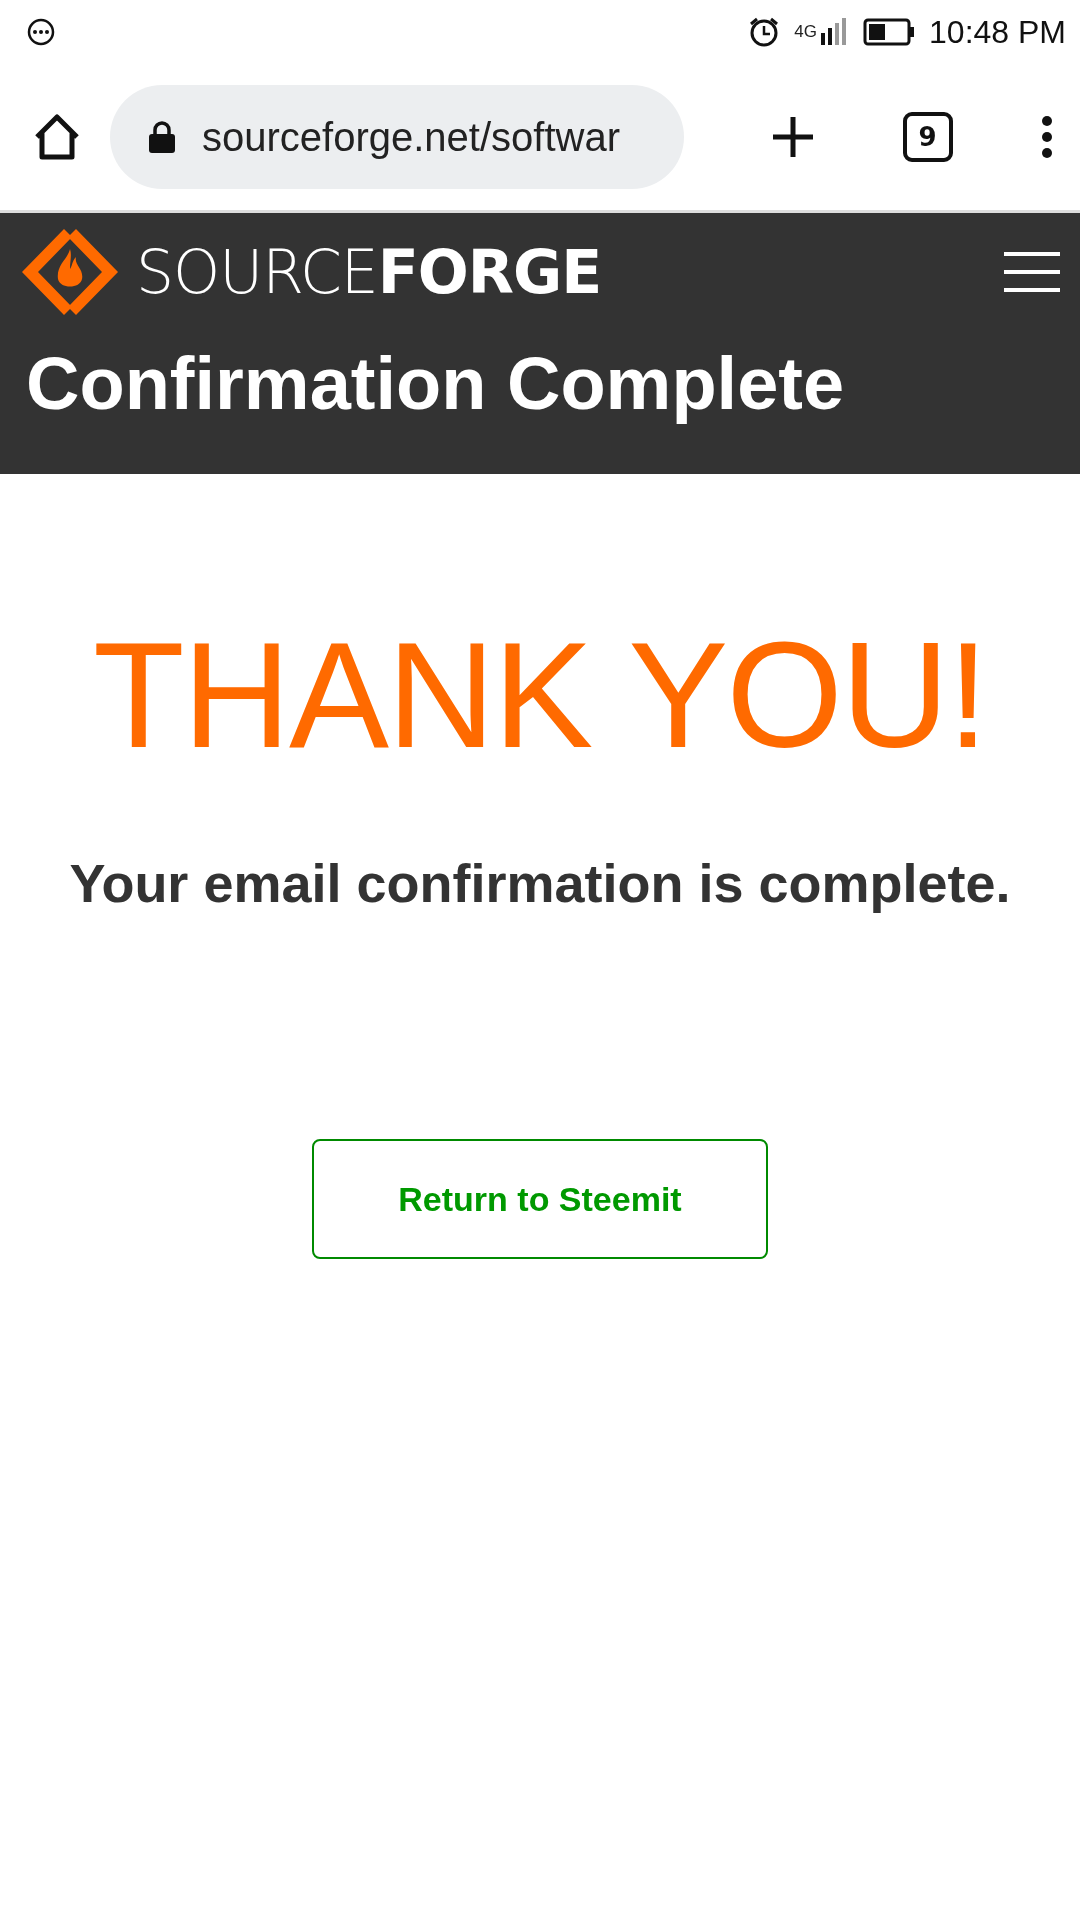 Image resolution: width=1080 pixels, height=1920 pixels. What do you see at coordinates (41, 32) in the screenshot?
I see `more-icon` at bounding box center [41, 32].